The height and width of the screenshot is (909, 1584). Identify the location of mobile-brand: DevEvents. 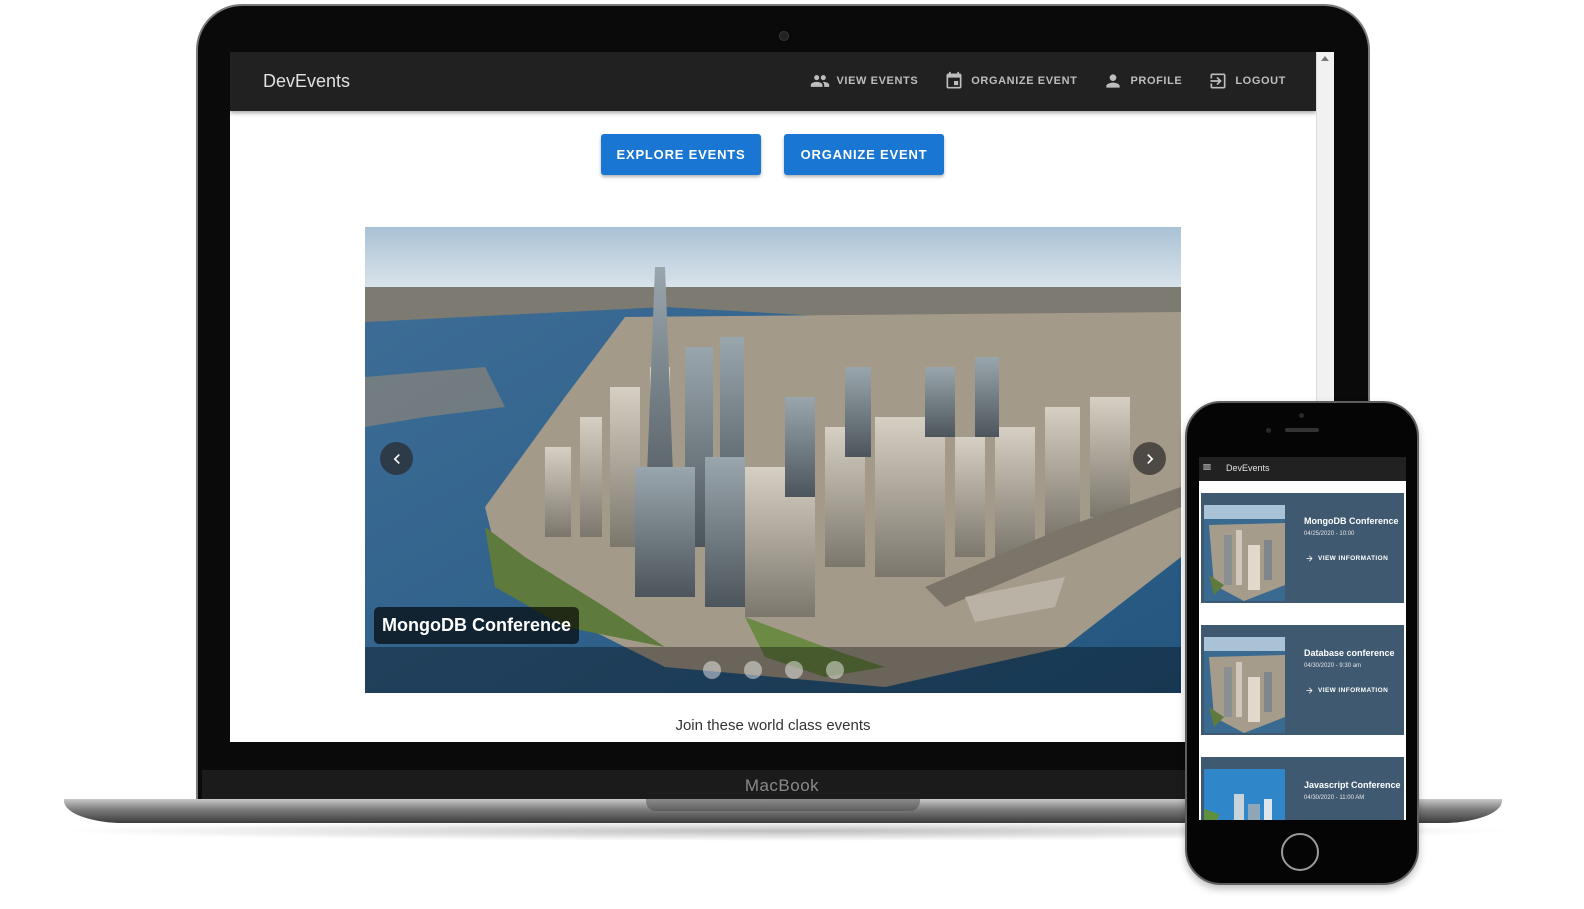
(1248, 468).